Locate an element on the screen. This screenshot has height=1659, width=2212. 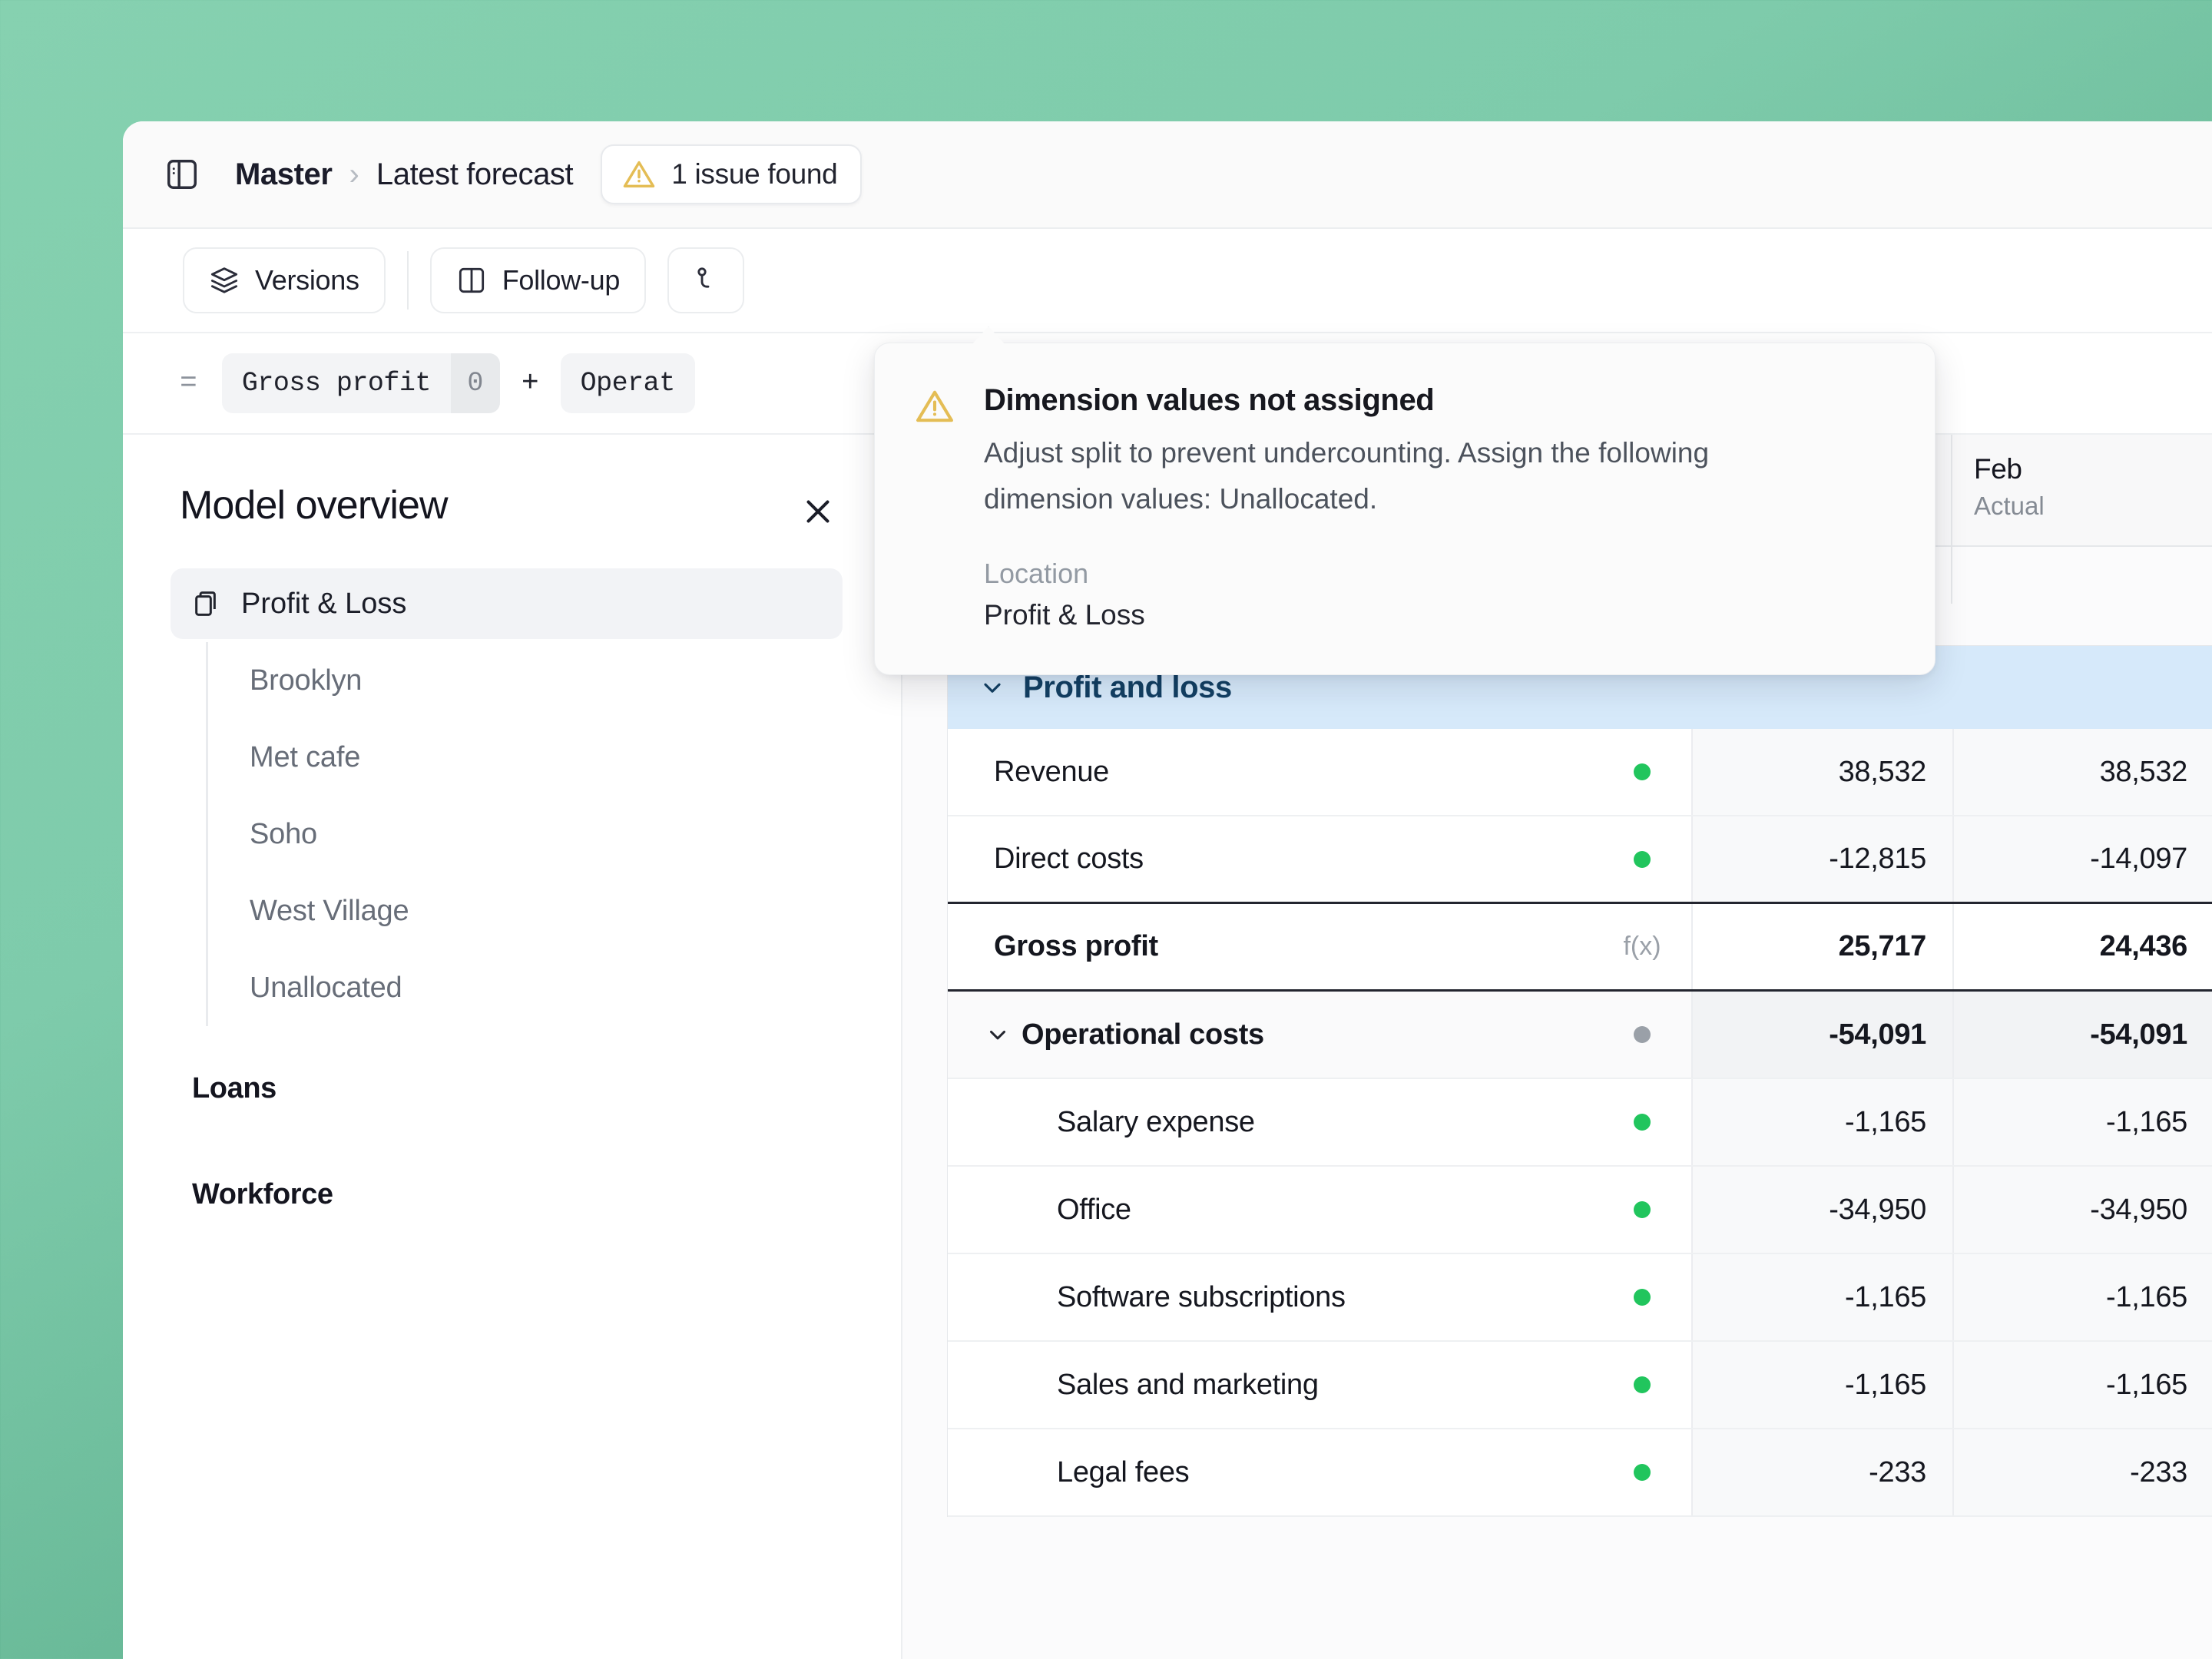
sidebar-item-loans: Loans is located at coordinates (507, 1089).